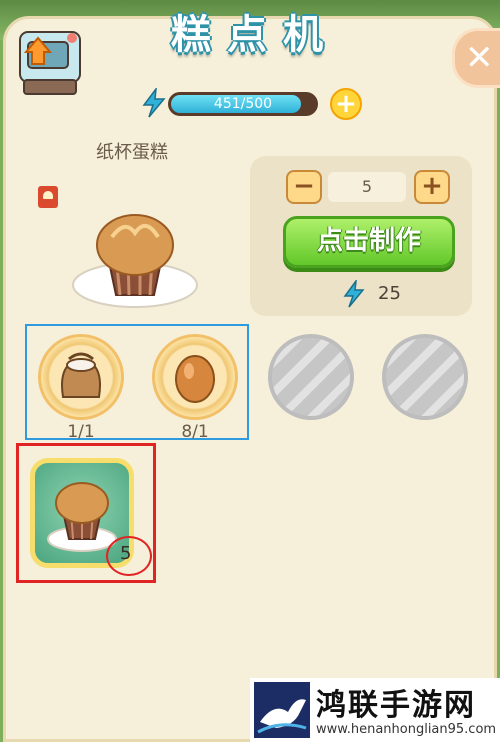  I want to click on ingredient-slot-flour, so click(81, 377).